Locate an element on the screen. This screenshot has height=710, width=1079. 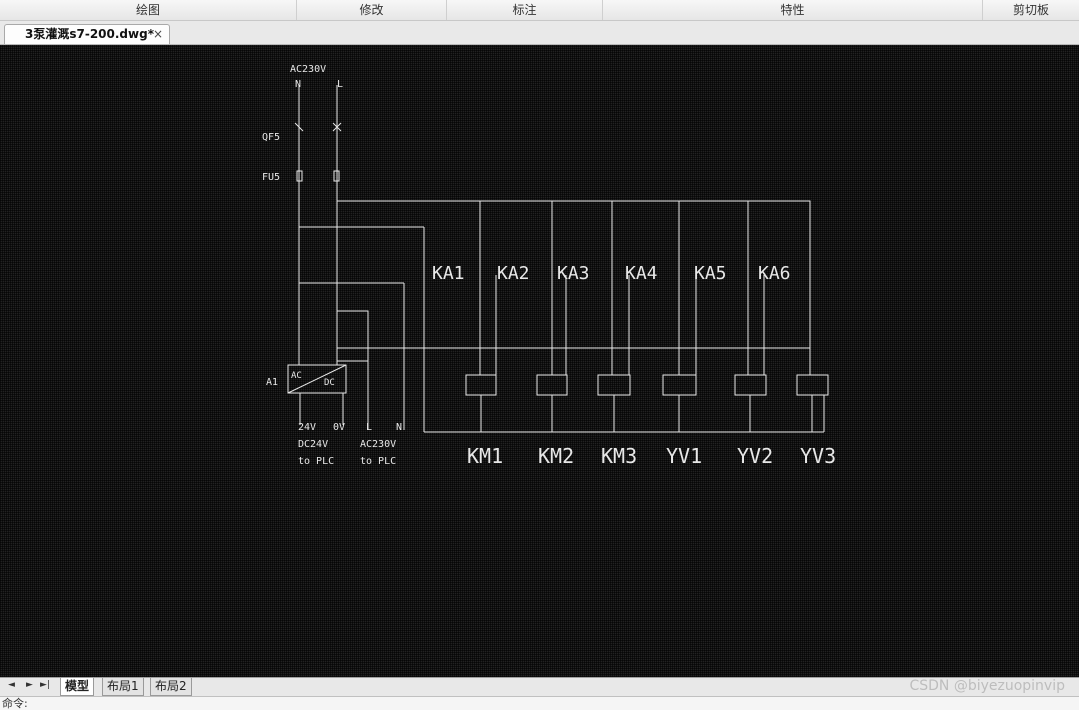
supply-label: AC230V is located at coordinates (308, 69).